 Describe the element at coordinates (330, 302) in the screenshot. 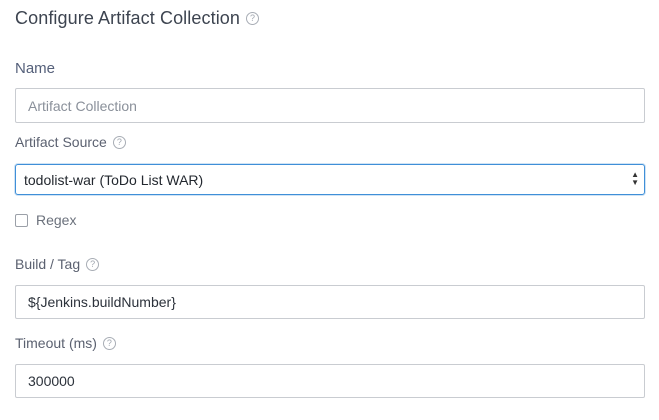

I see `build-tag-input: ${Jenkins.buildNumber}` at that location.